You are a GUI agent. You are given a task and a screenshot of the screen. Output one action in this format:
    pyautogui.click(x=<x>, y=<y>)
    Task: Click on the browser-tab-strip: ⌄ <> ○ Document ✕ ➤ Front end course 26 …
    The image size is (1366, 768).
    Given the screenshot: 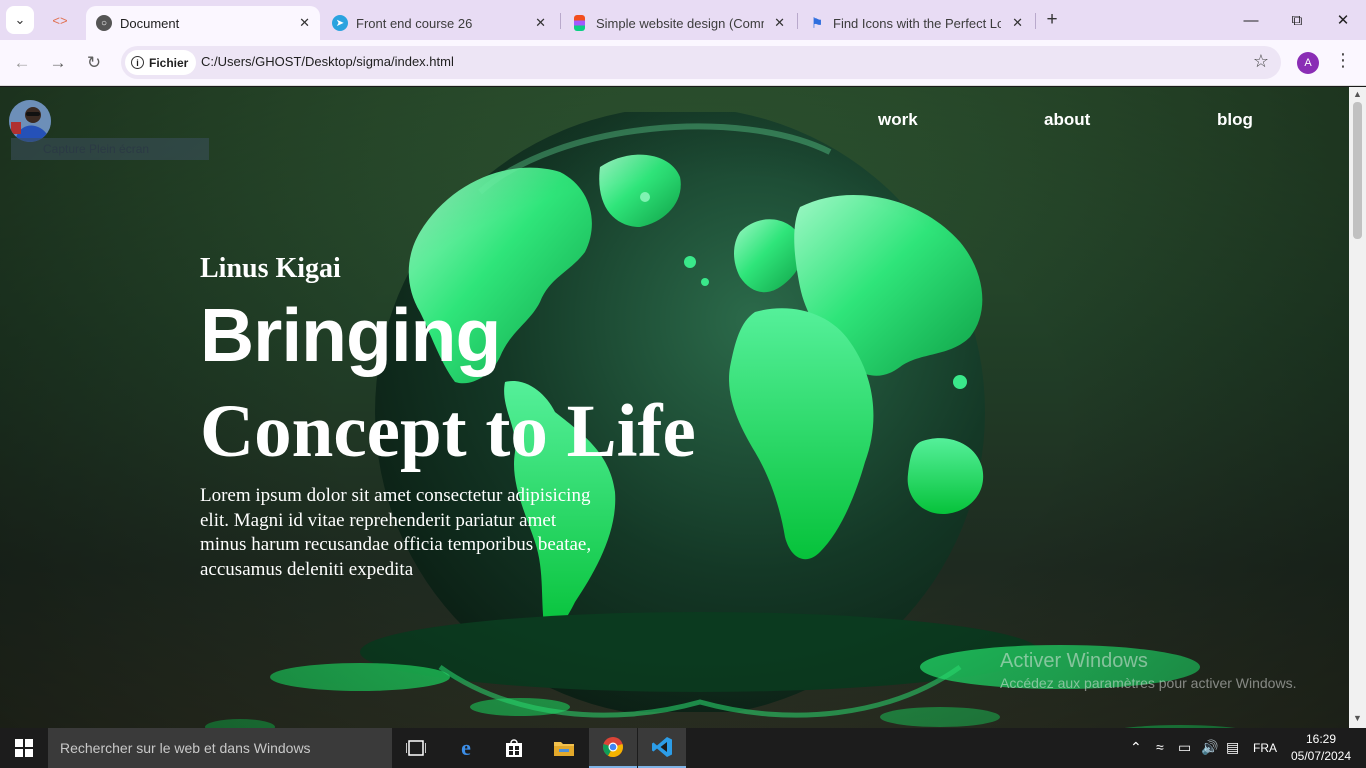 What is the action you would take?
    pyautogui.click(x=683, y=20)
    